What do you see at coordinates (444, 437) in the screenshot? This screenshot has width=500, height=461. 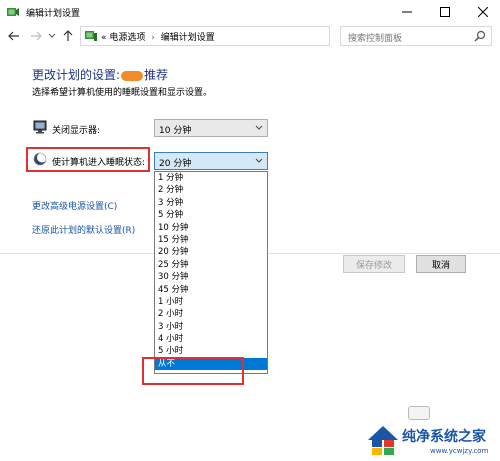 I see `watermark-text: 纯净系统之家` at bounding box center [444, 437].